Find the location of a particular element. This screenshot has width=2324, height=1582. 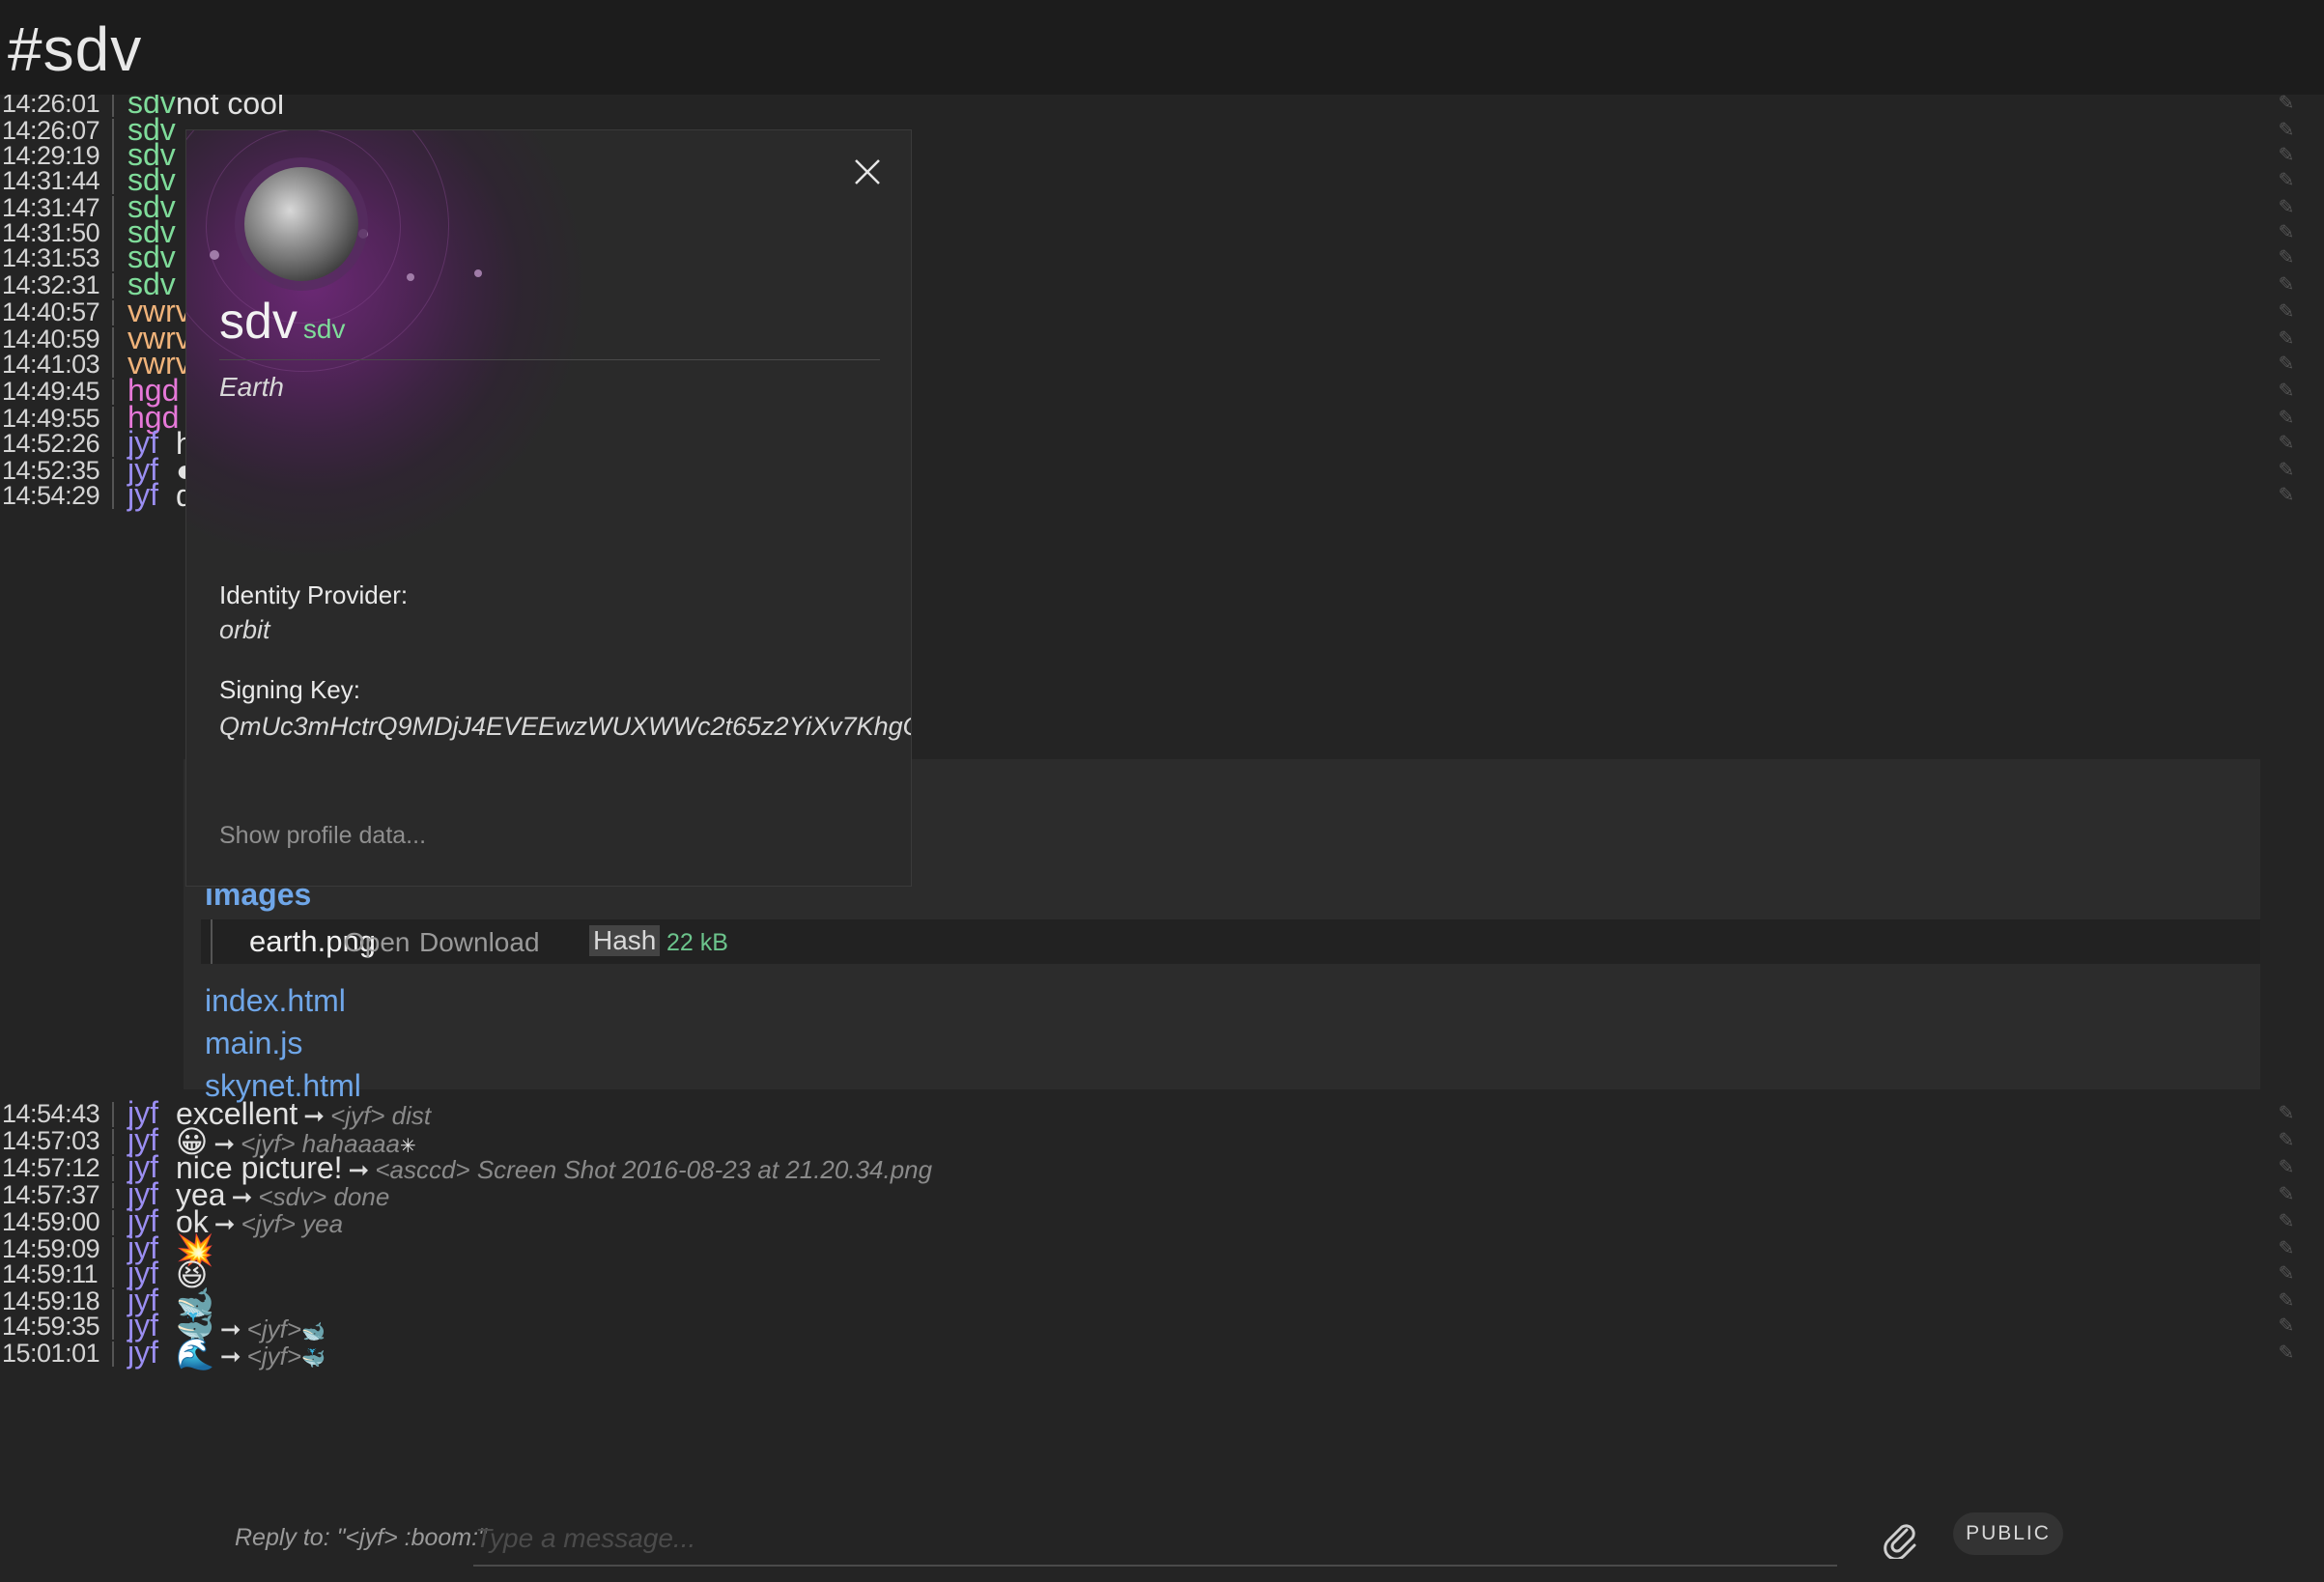

paperclip-icon is located at coordinates (1899, 1539).